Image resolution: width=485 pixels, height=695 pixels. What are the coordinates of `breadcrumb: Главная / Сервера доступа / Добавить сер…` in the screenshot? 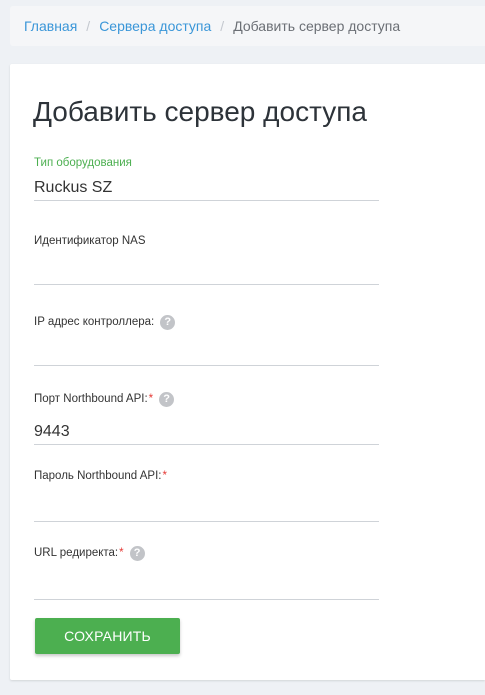 It's located at (247, 26).